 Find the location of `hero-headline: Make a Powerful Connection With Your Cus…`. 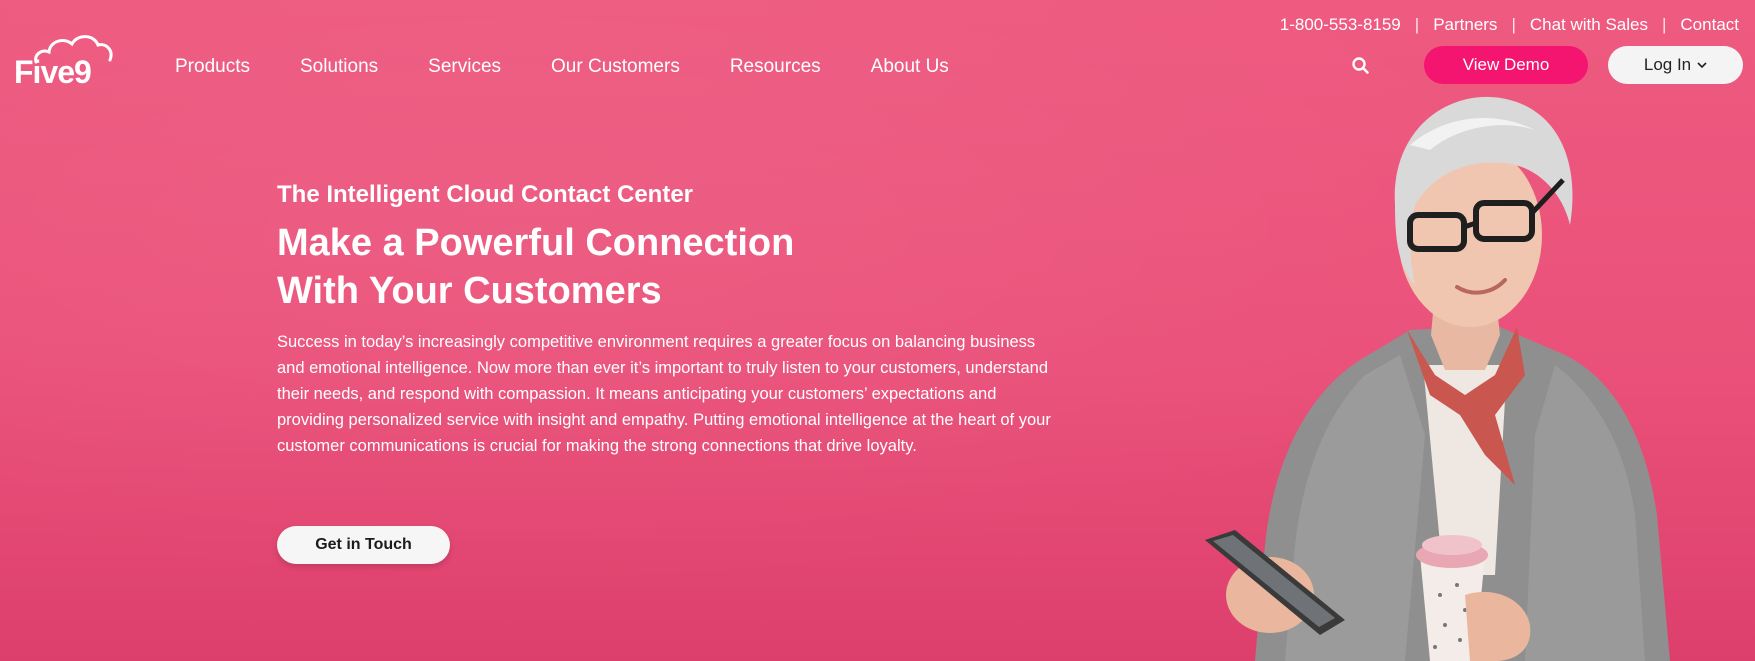

hero-headline: Make a Powerful Connection With Your Cus… is located at coordinates (535, 267).